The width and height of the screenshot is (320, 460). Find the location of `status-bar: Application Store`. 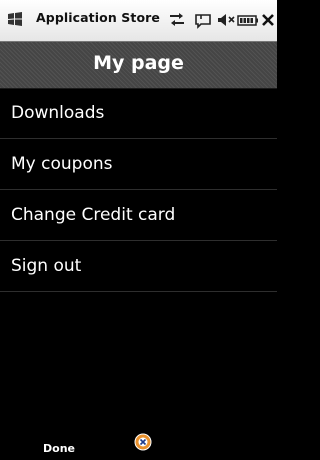

status-bar: Application Store is located at coordinates (138, 21).